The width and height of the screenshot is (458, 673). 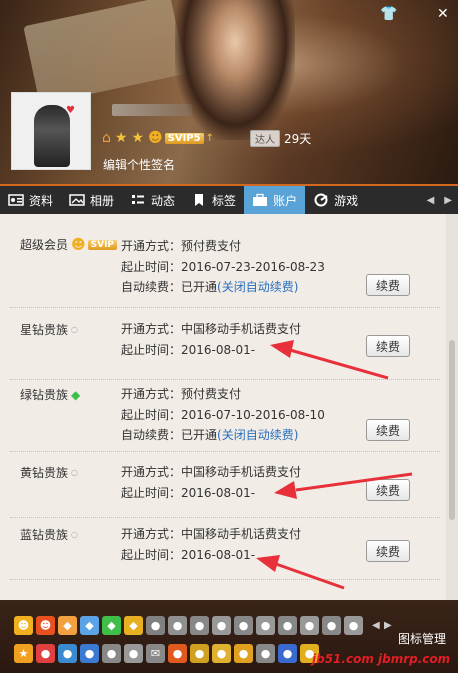 What do you see at coordinates (45, 625) in the screenshot?
I see `qq-member-icon: ☻` at bounding box center [45, 625].